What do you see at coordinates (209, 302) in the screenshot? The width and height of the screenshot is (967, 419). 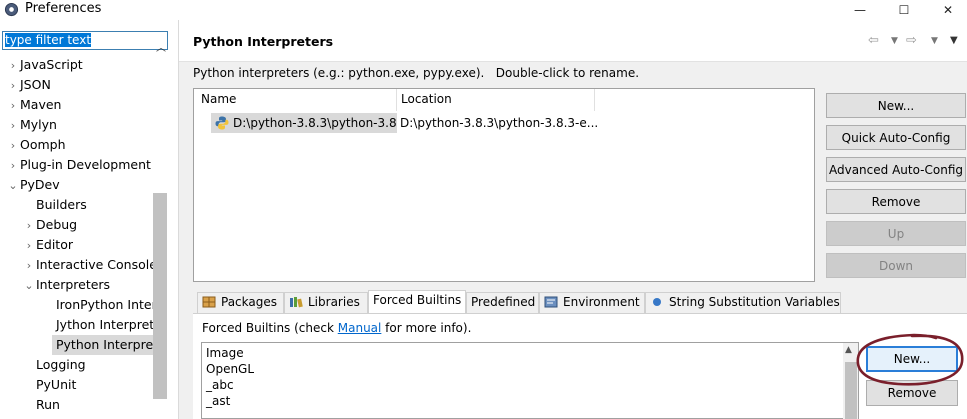 I see `packages-icon` at bounding box center [209, 302].